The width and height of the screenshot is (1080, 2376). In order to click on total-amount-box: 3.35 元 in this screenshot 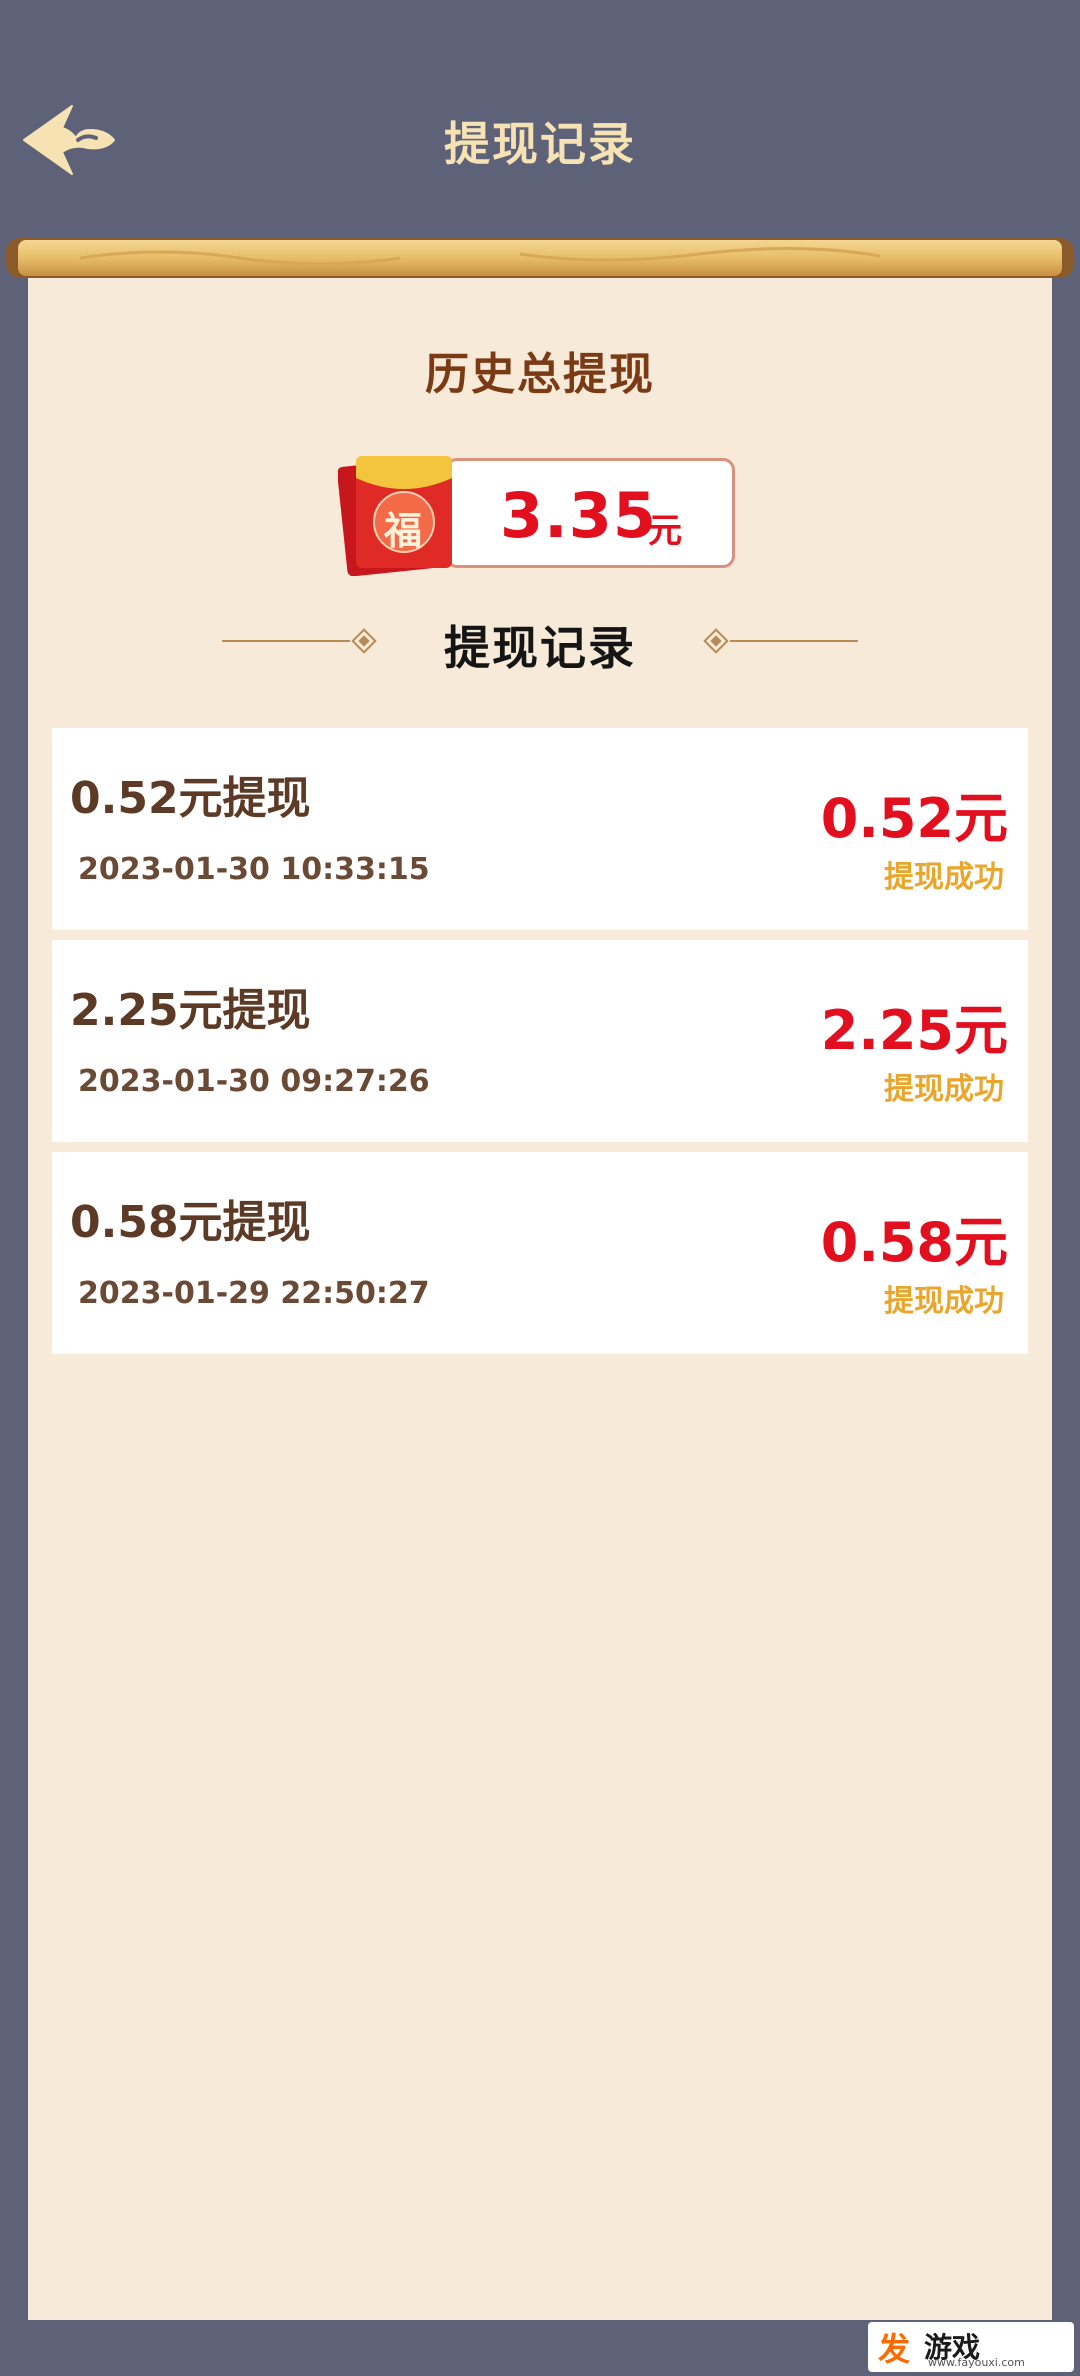, I will do `click(590, 513)`.